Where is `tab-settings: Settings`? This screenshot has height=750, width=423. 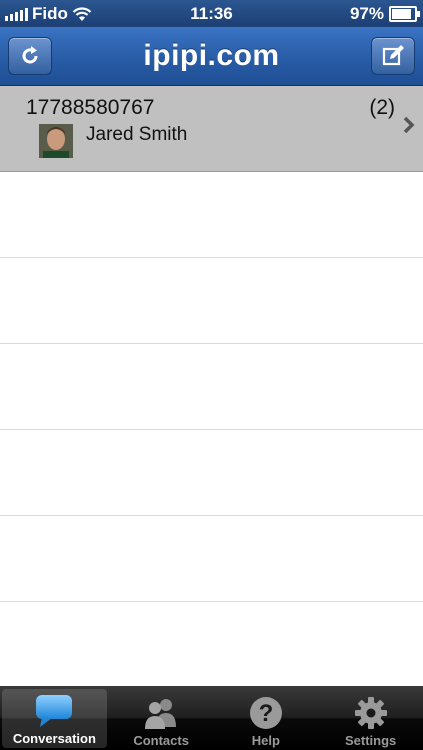
tab-settings: Settings is located at coordinates (370, 718).